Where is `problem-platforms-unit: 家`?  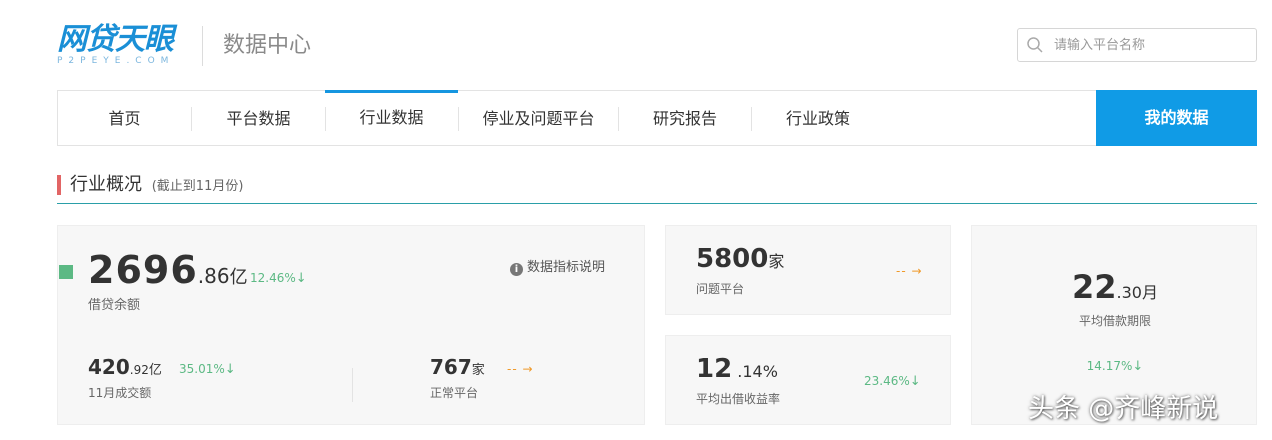 problem-platforms-unit: 家 is located at coordinates (776, 261).